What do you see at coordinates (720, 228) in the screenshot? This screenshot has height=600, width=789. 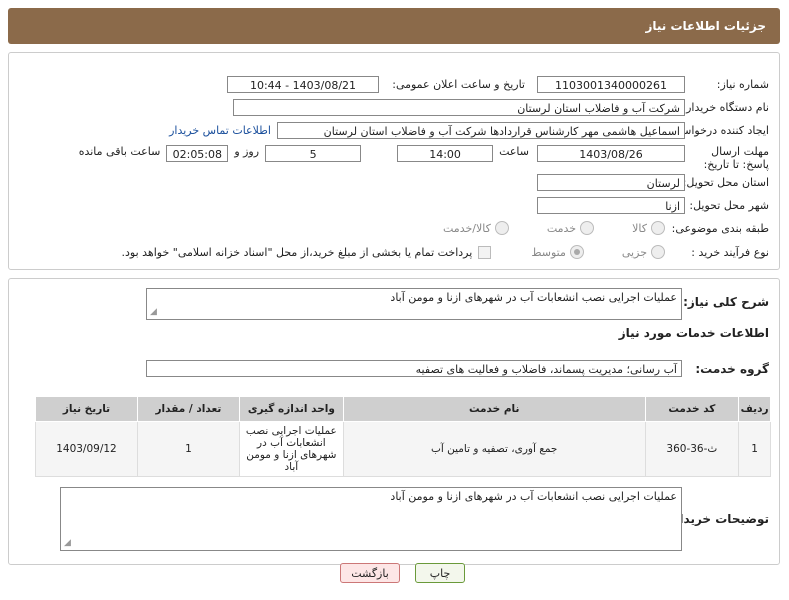 I see `category-label: طبقه بندی موضوعی:` at bounding box center [720, 228].